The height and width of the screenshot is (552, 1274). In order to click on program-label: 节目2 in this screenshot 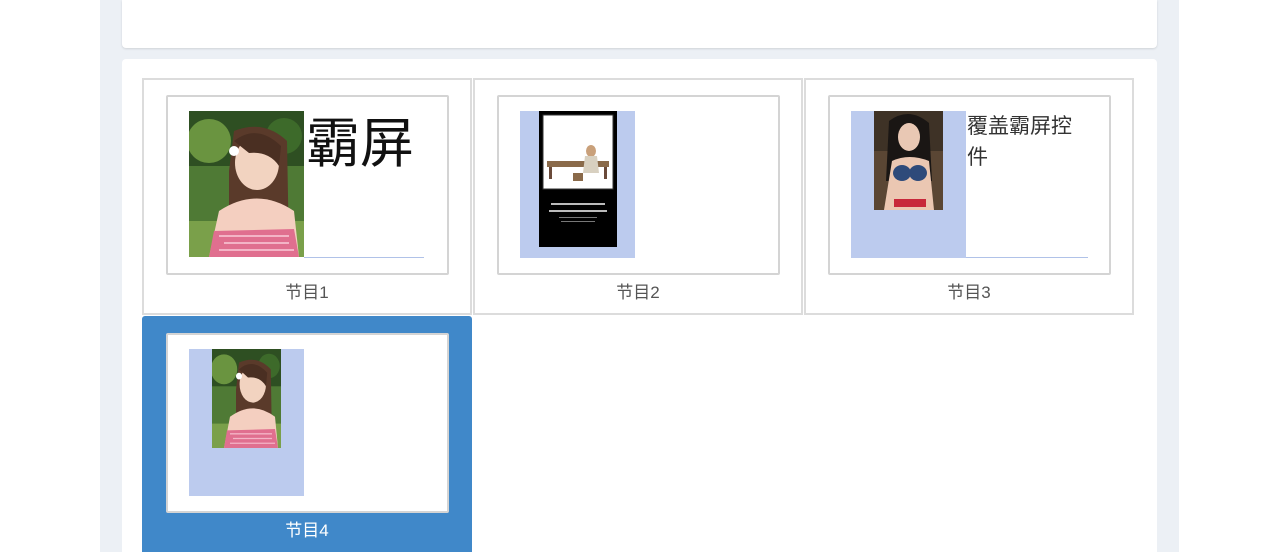, I will do `click(638, 292)`.